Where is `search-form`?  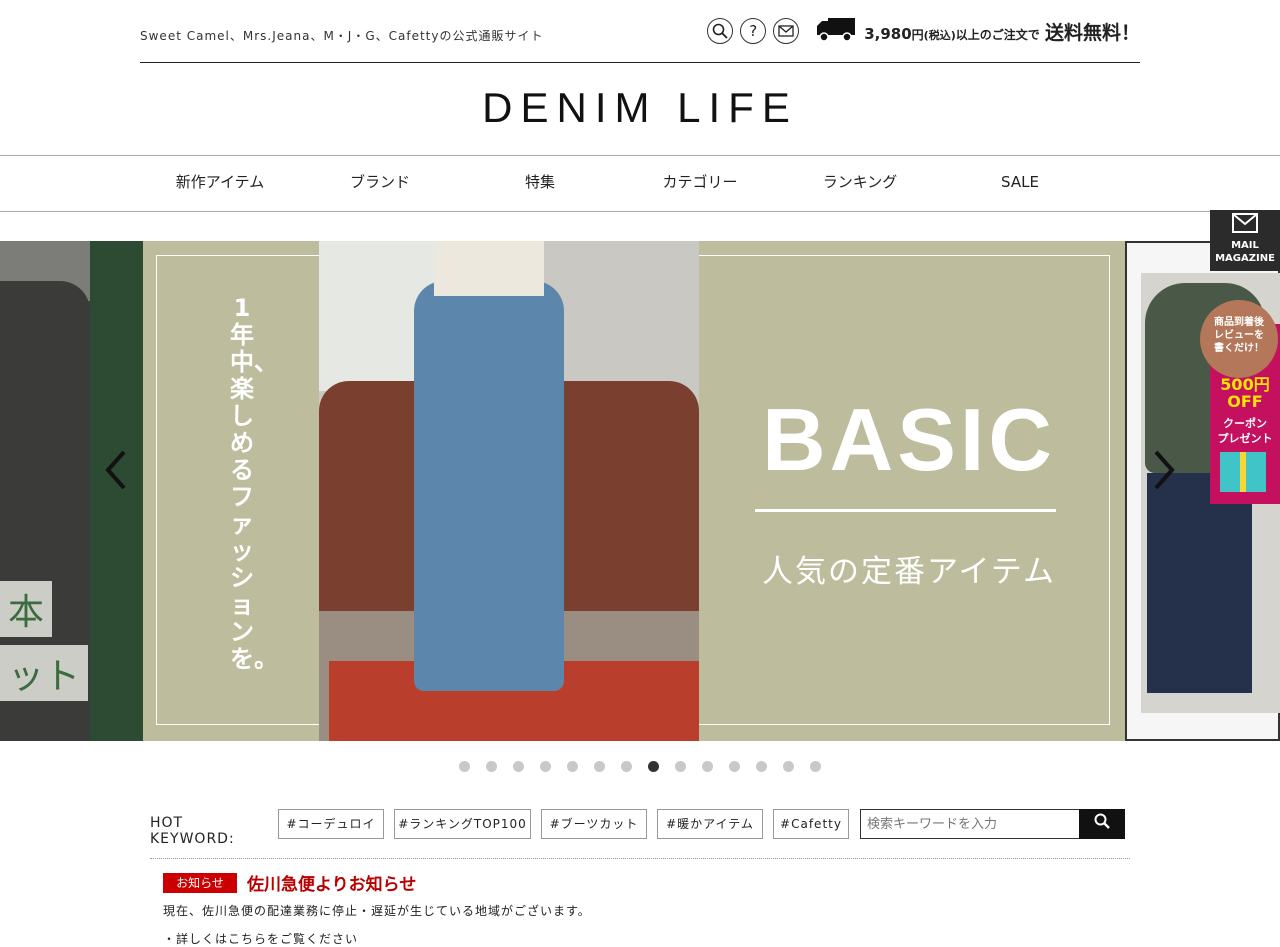 search-form is located at coordinates (992, 824).